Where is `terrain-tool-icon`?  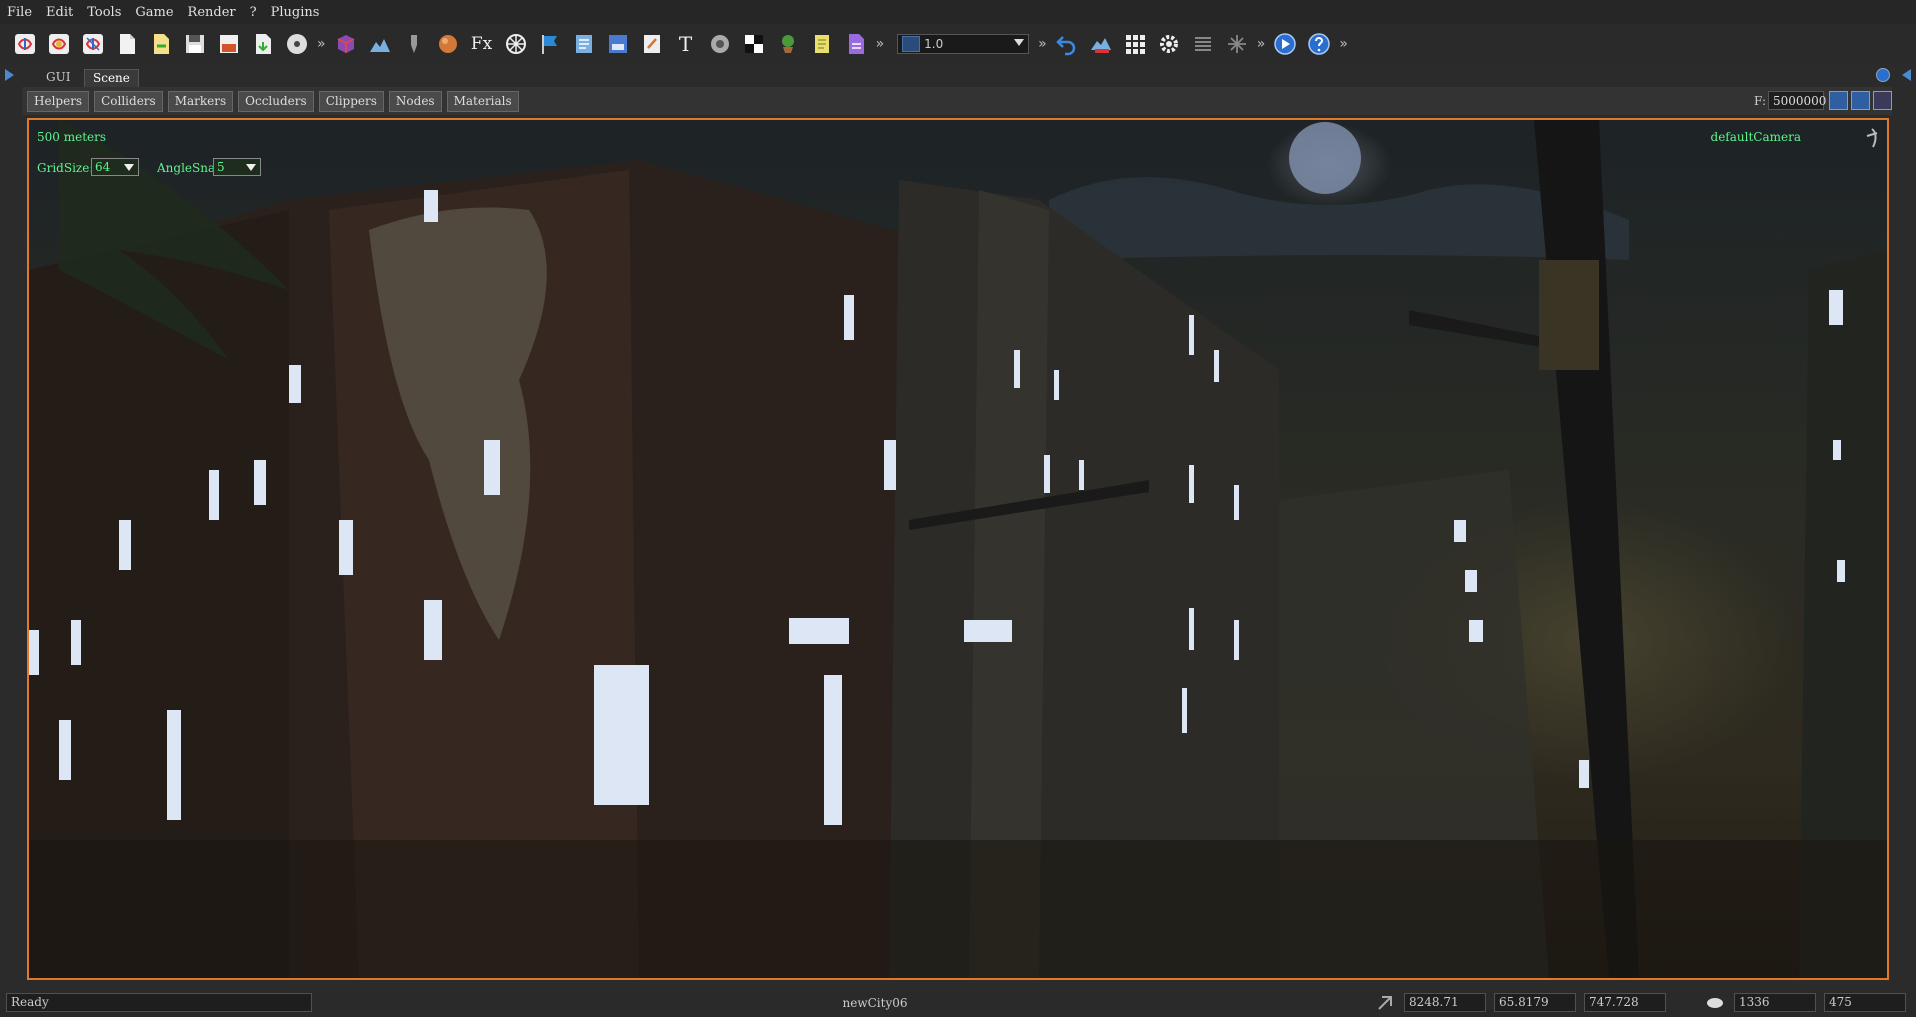 terrain-tool-icon is located at coordinates (1101, 44).